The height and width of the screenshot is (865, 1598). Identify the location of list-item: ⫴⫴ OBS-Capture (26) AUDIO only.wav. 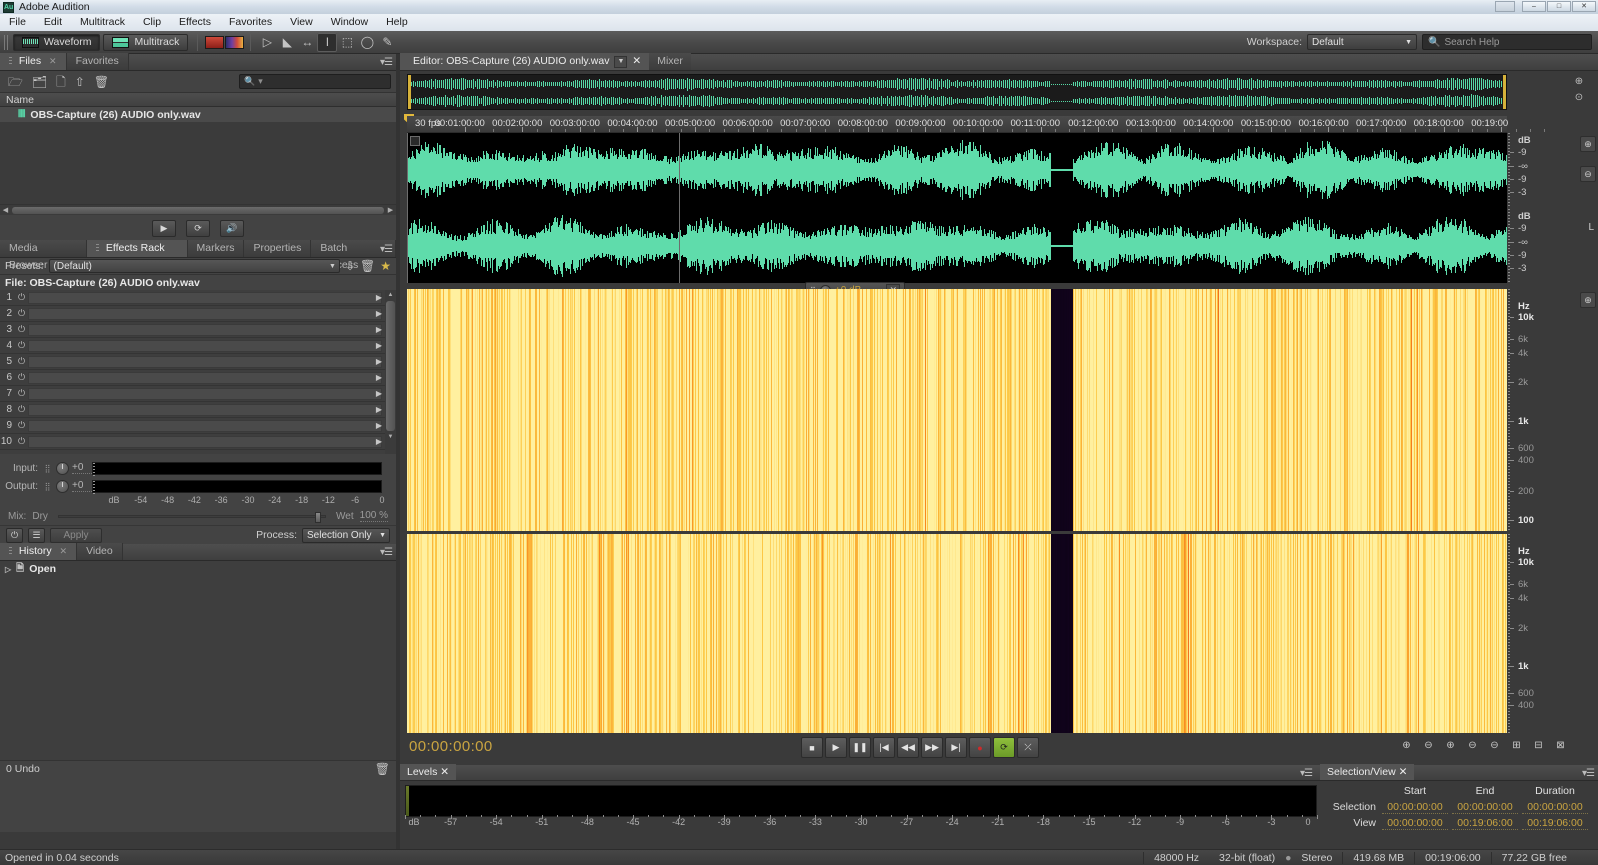
(198, 114).